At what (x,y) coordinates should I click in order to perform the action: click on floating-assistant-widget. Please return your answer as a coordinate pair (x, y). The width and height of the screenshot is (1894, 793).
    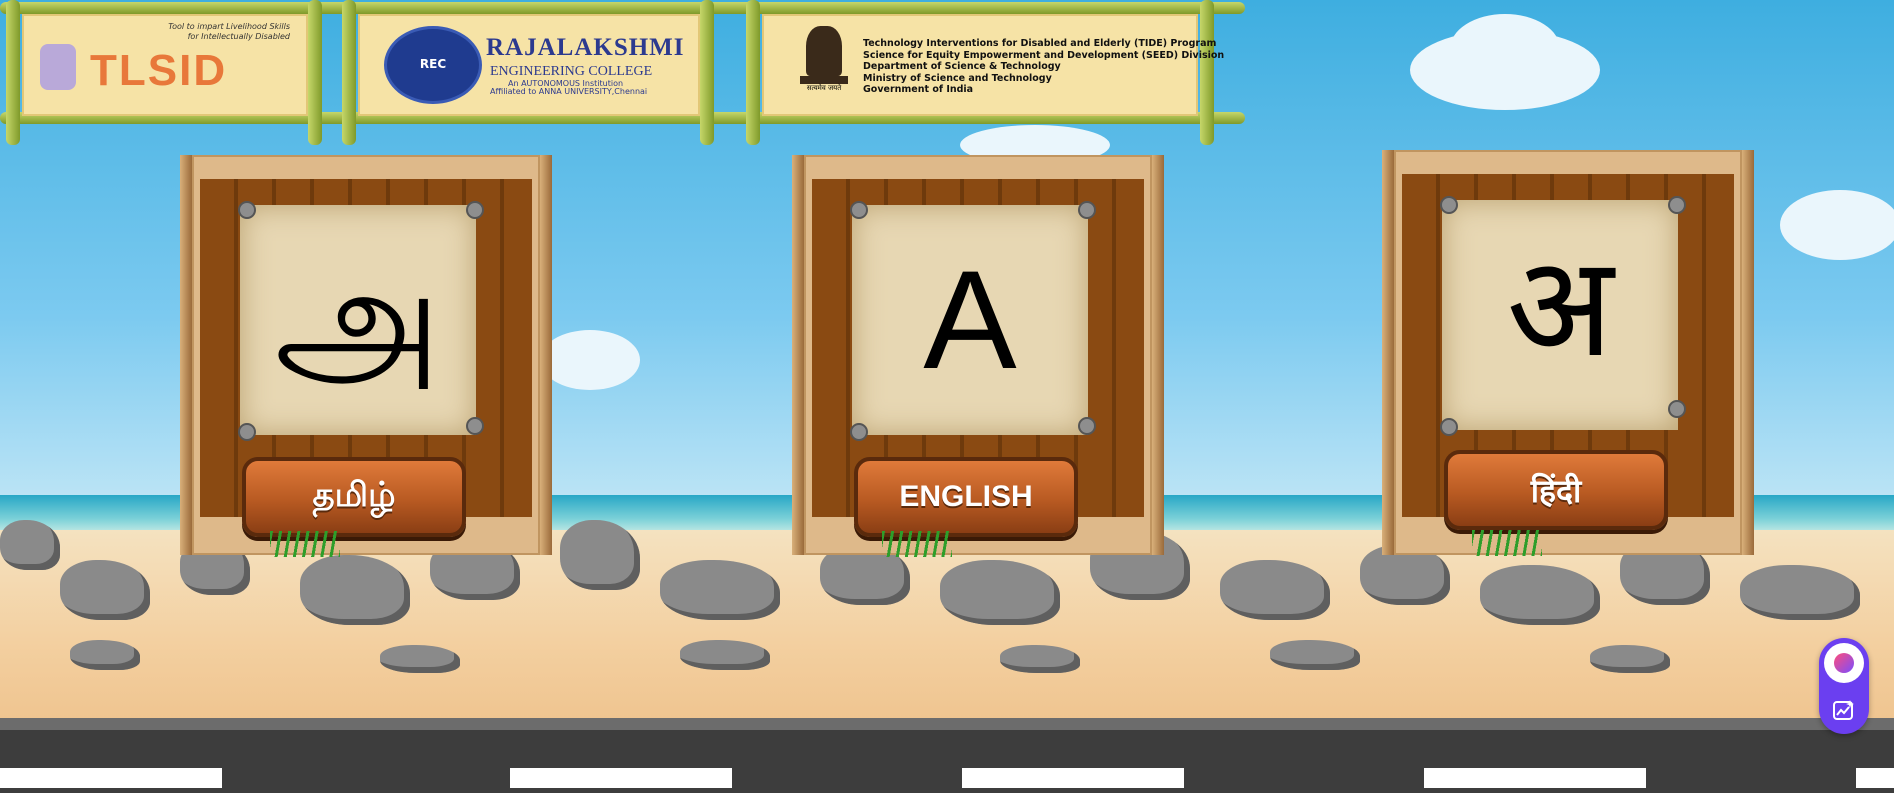
    Looking at the image, I should click on (1844, 686).